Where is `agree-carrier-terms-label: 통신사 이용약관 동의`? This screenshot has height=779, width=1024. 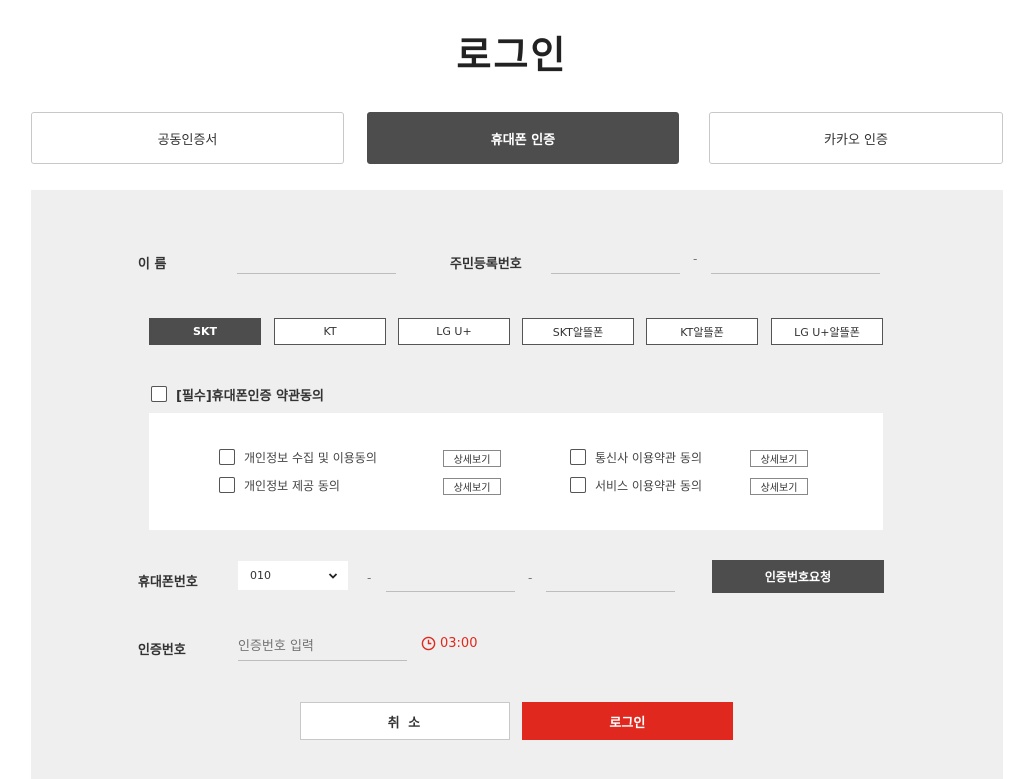
agree-carrier-terms-label: 통신사 이용약관 동의 is located at coordinates (648, 458).